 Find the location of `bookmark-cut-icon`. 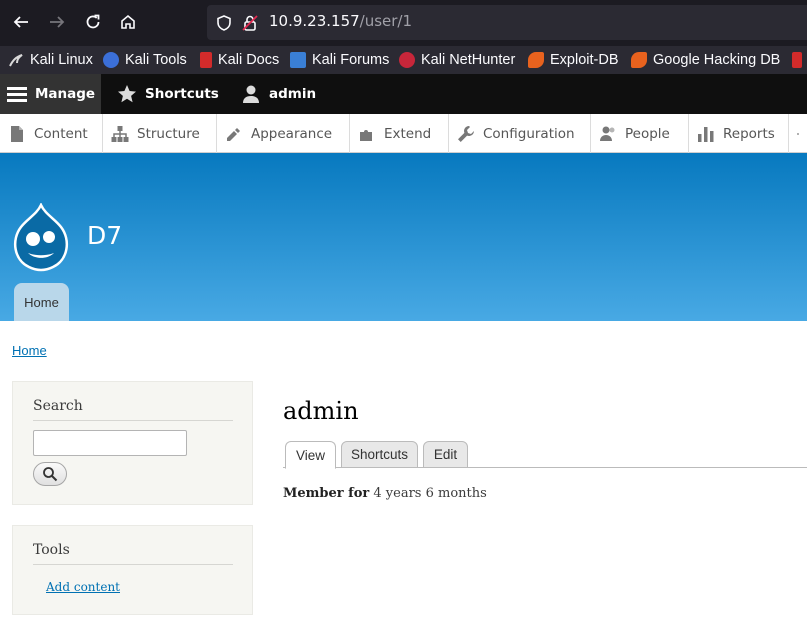

bookmark-cut-icon is located at coordinates (797, 60).